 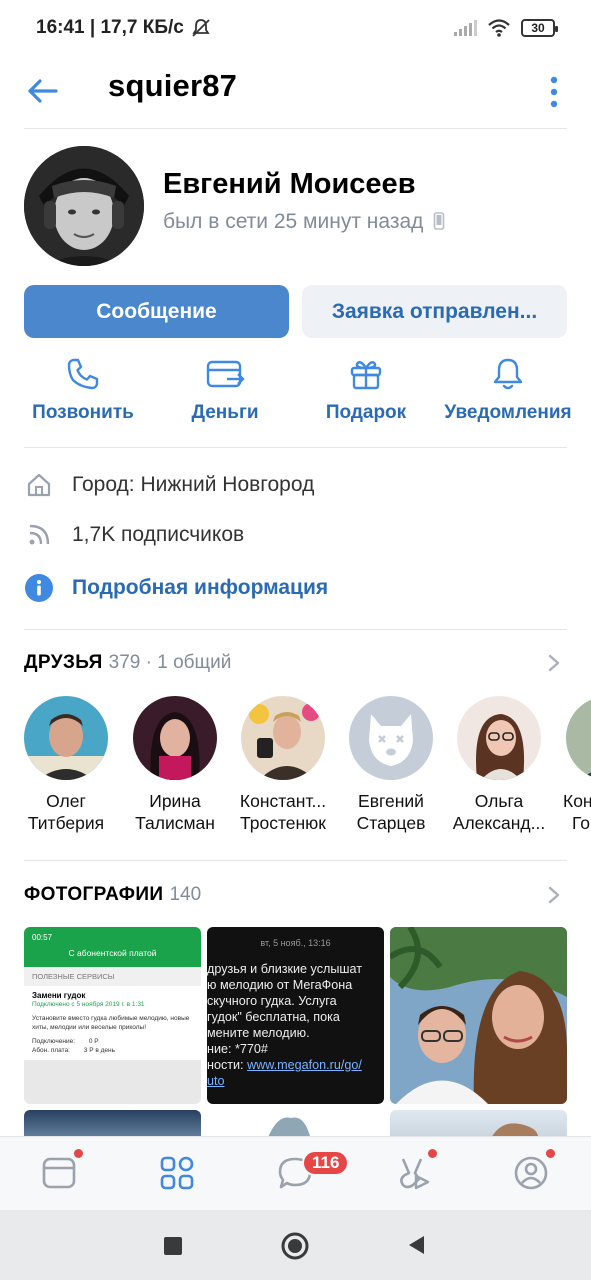 I want to click on profile-name: Евгений Моисеев, so click(x=289, y=184).